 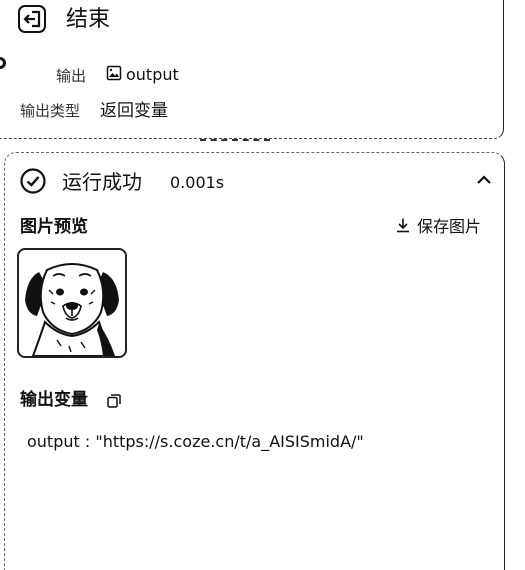 What do you see at coordinates (71, 76) in the screenshot?
I see `output-label: 输出` at bounding box center [71, 76].